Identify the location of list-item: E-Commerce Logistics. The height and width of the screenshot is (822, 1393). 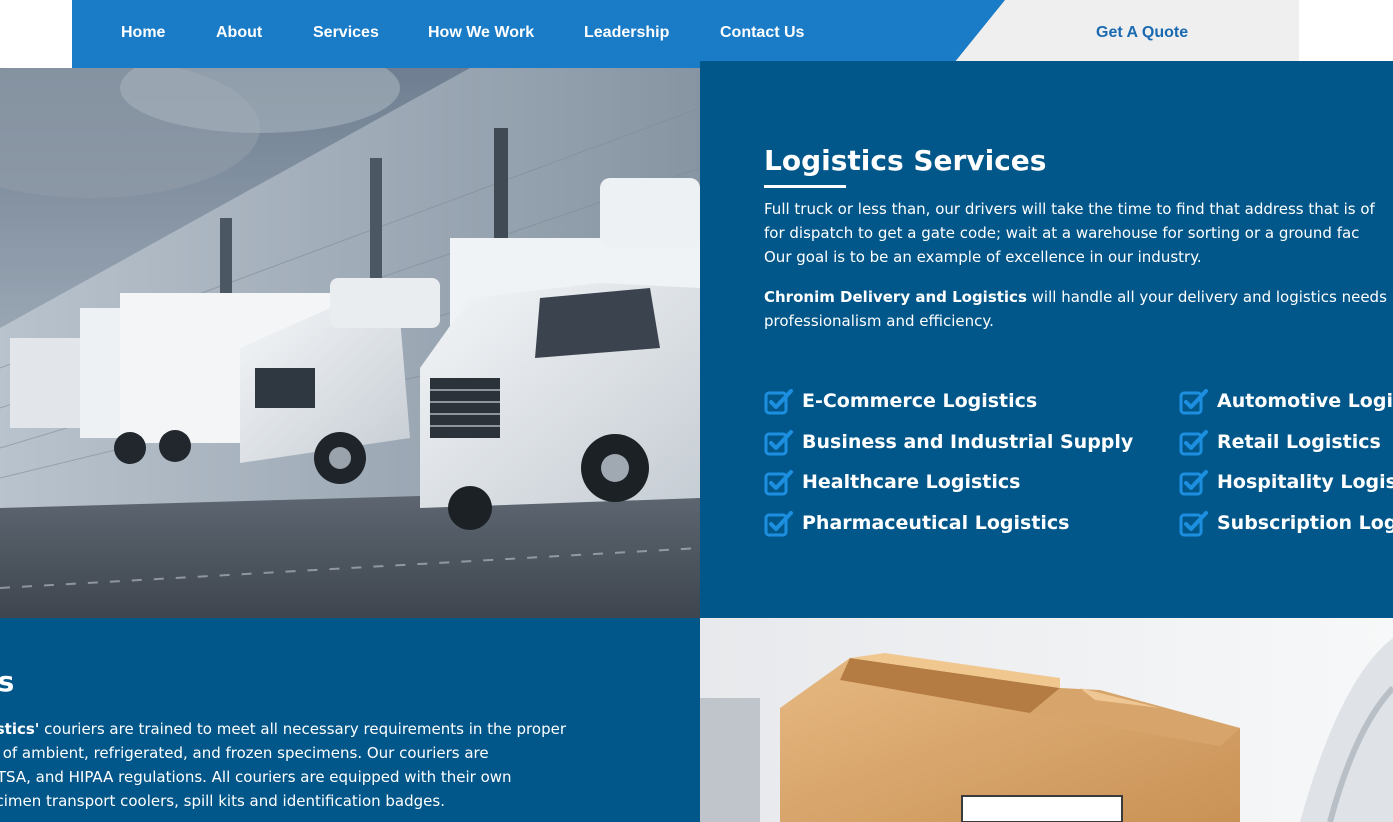
(948, 401).